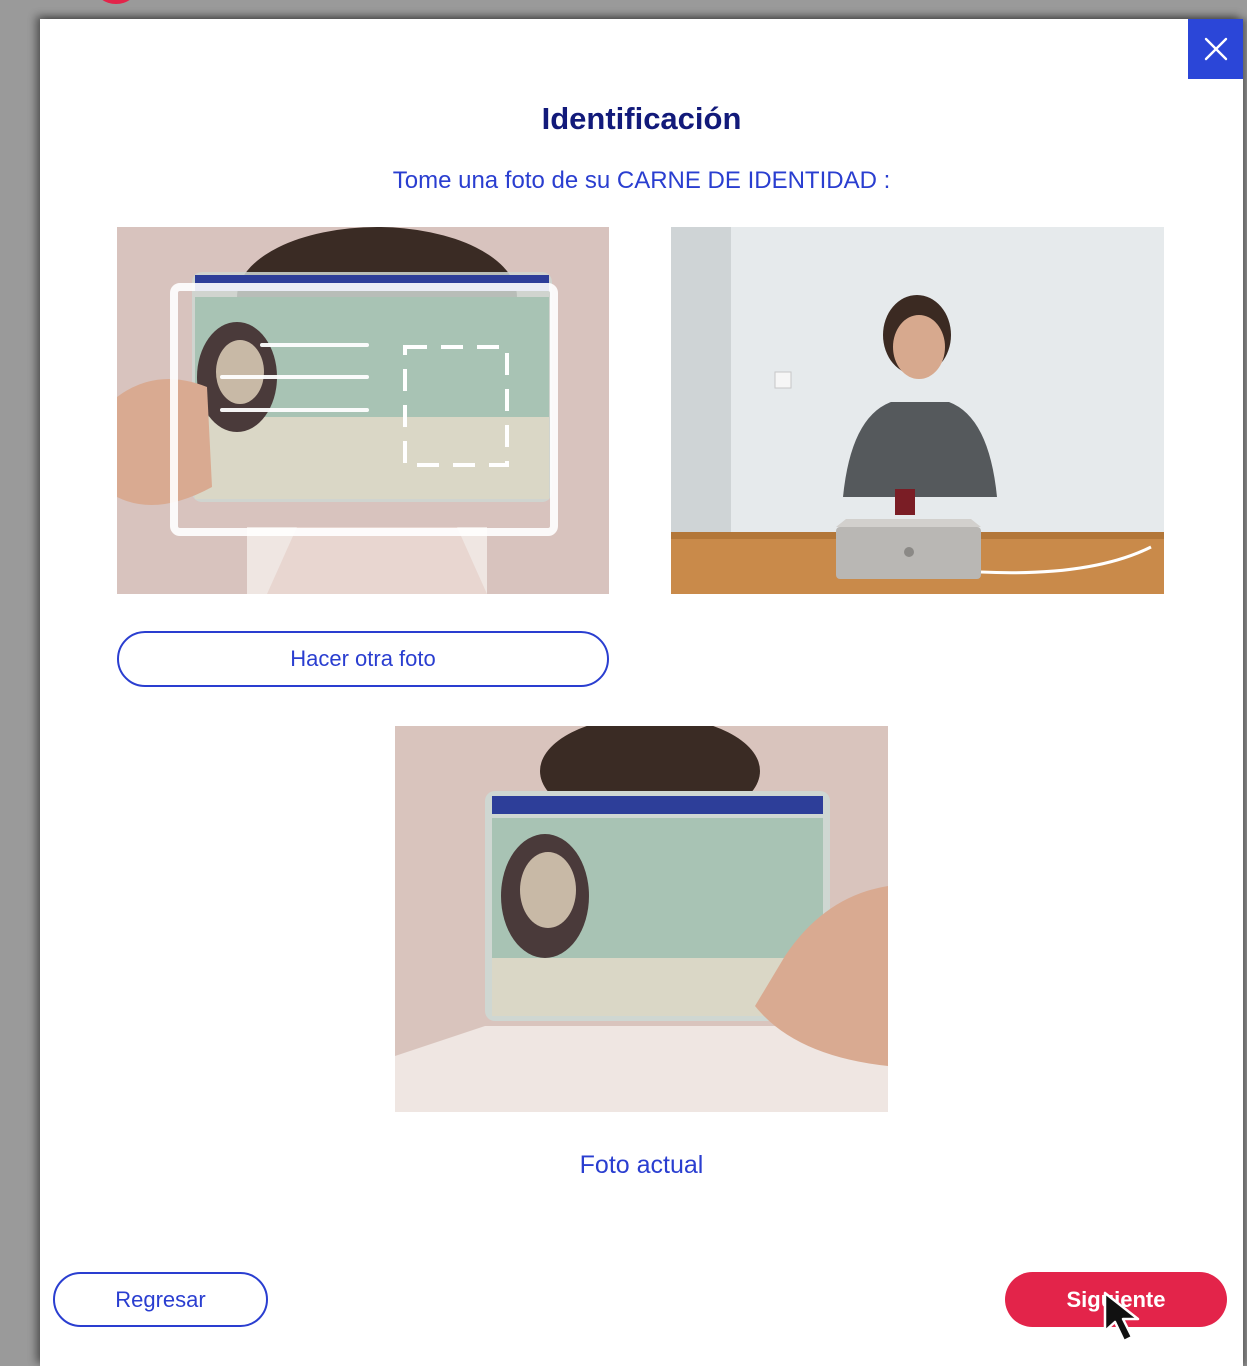 This screenshot has width=1247, height=1366. I want to click on brand-logo-mark, so click(116, 2).